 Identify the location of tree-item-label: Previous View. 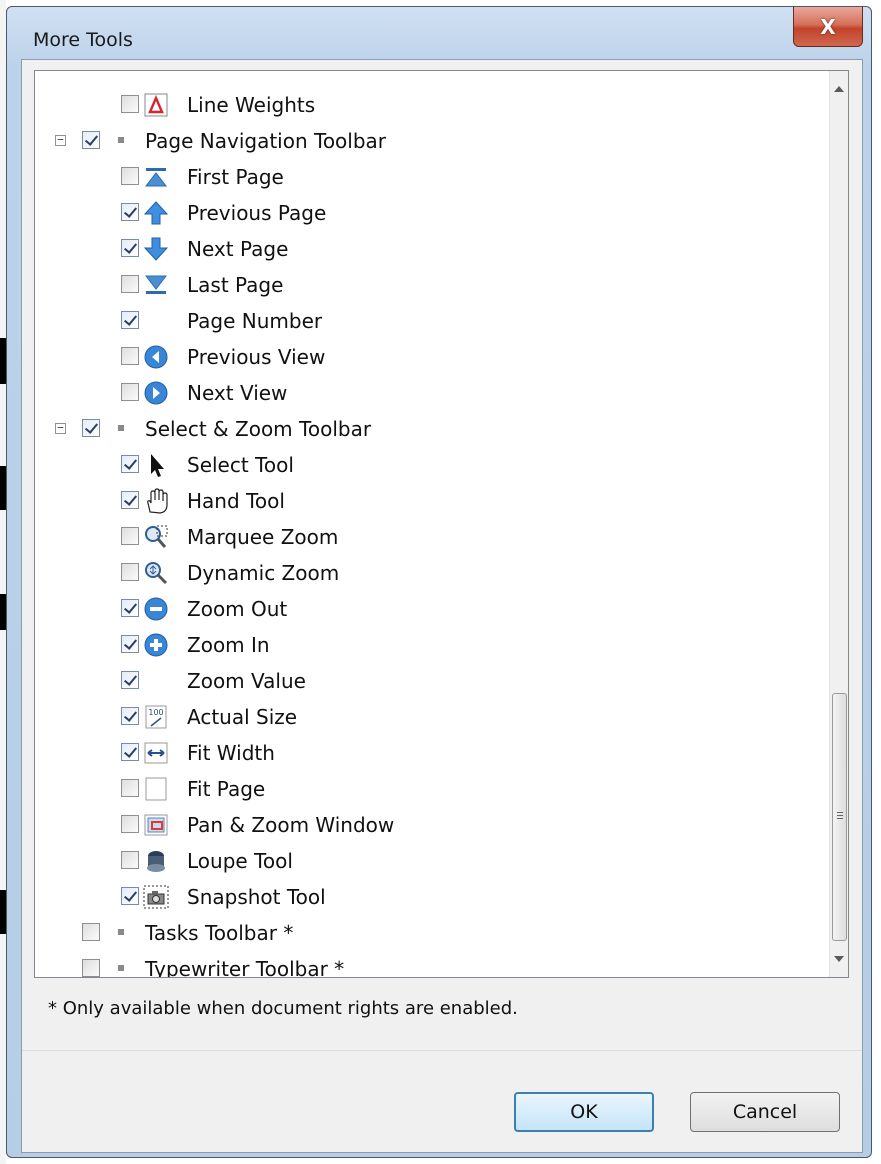
(256, 357).